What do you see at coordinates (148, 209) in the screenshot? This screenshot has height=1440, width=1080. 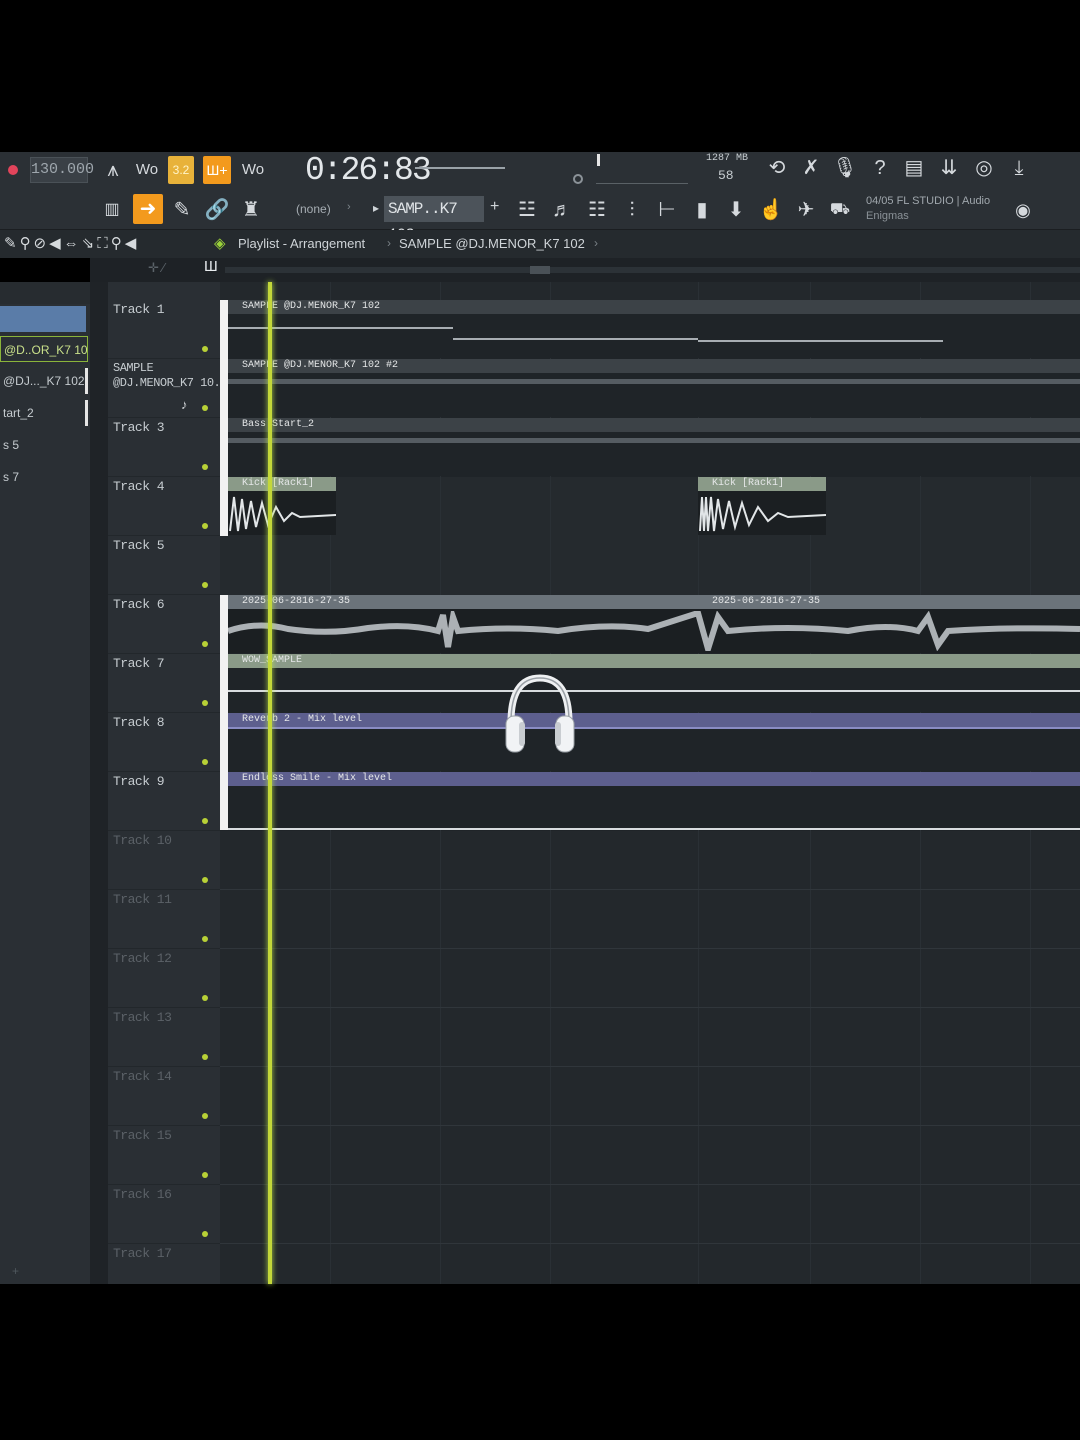 I see `song-mode-button: ➜` at bounding box center [148, 209].